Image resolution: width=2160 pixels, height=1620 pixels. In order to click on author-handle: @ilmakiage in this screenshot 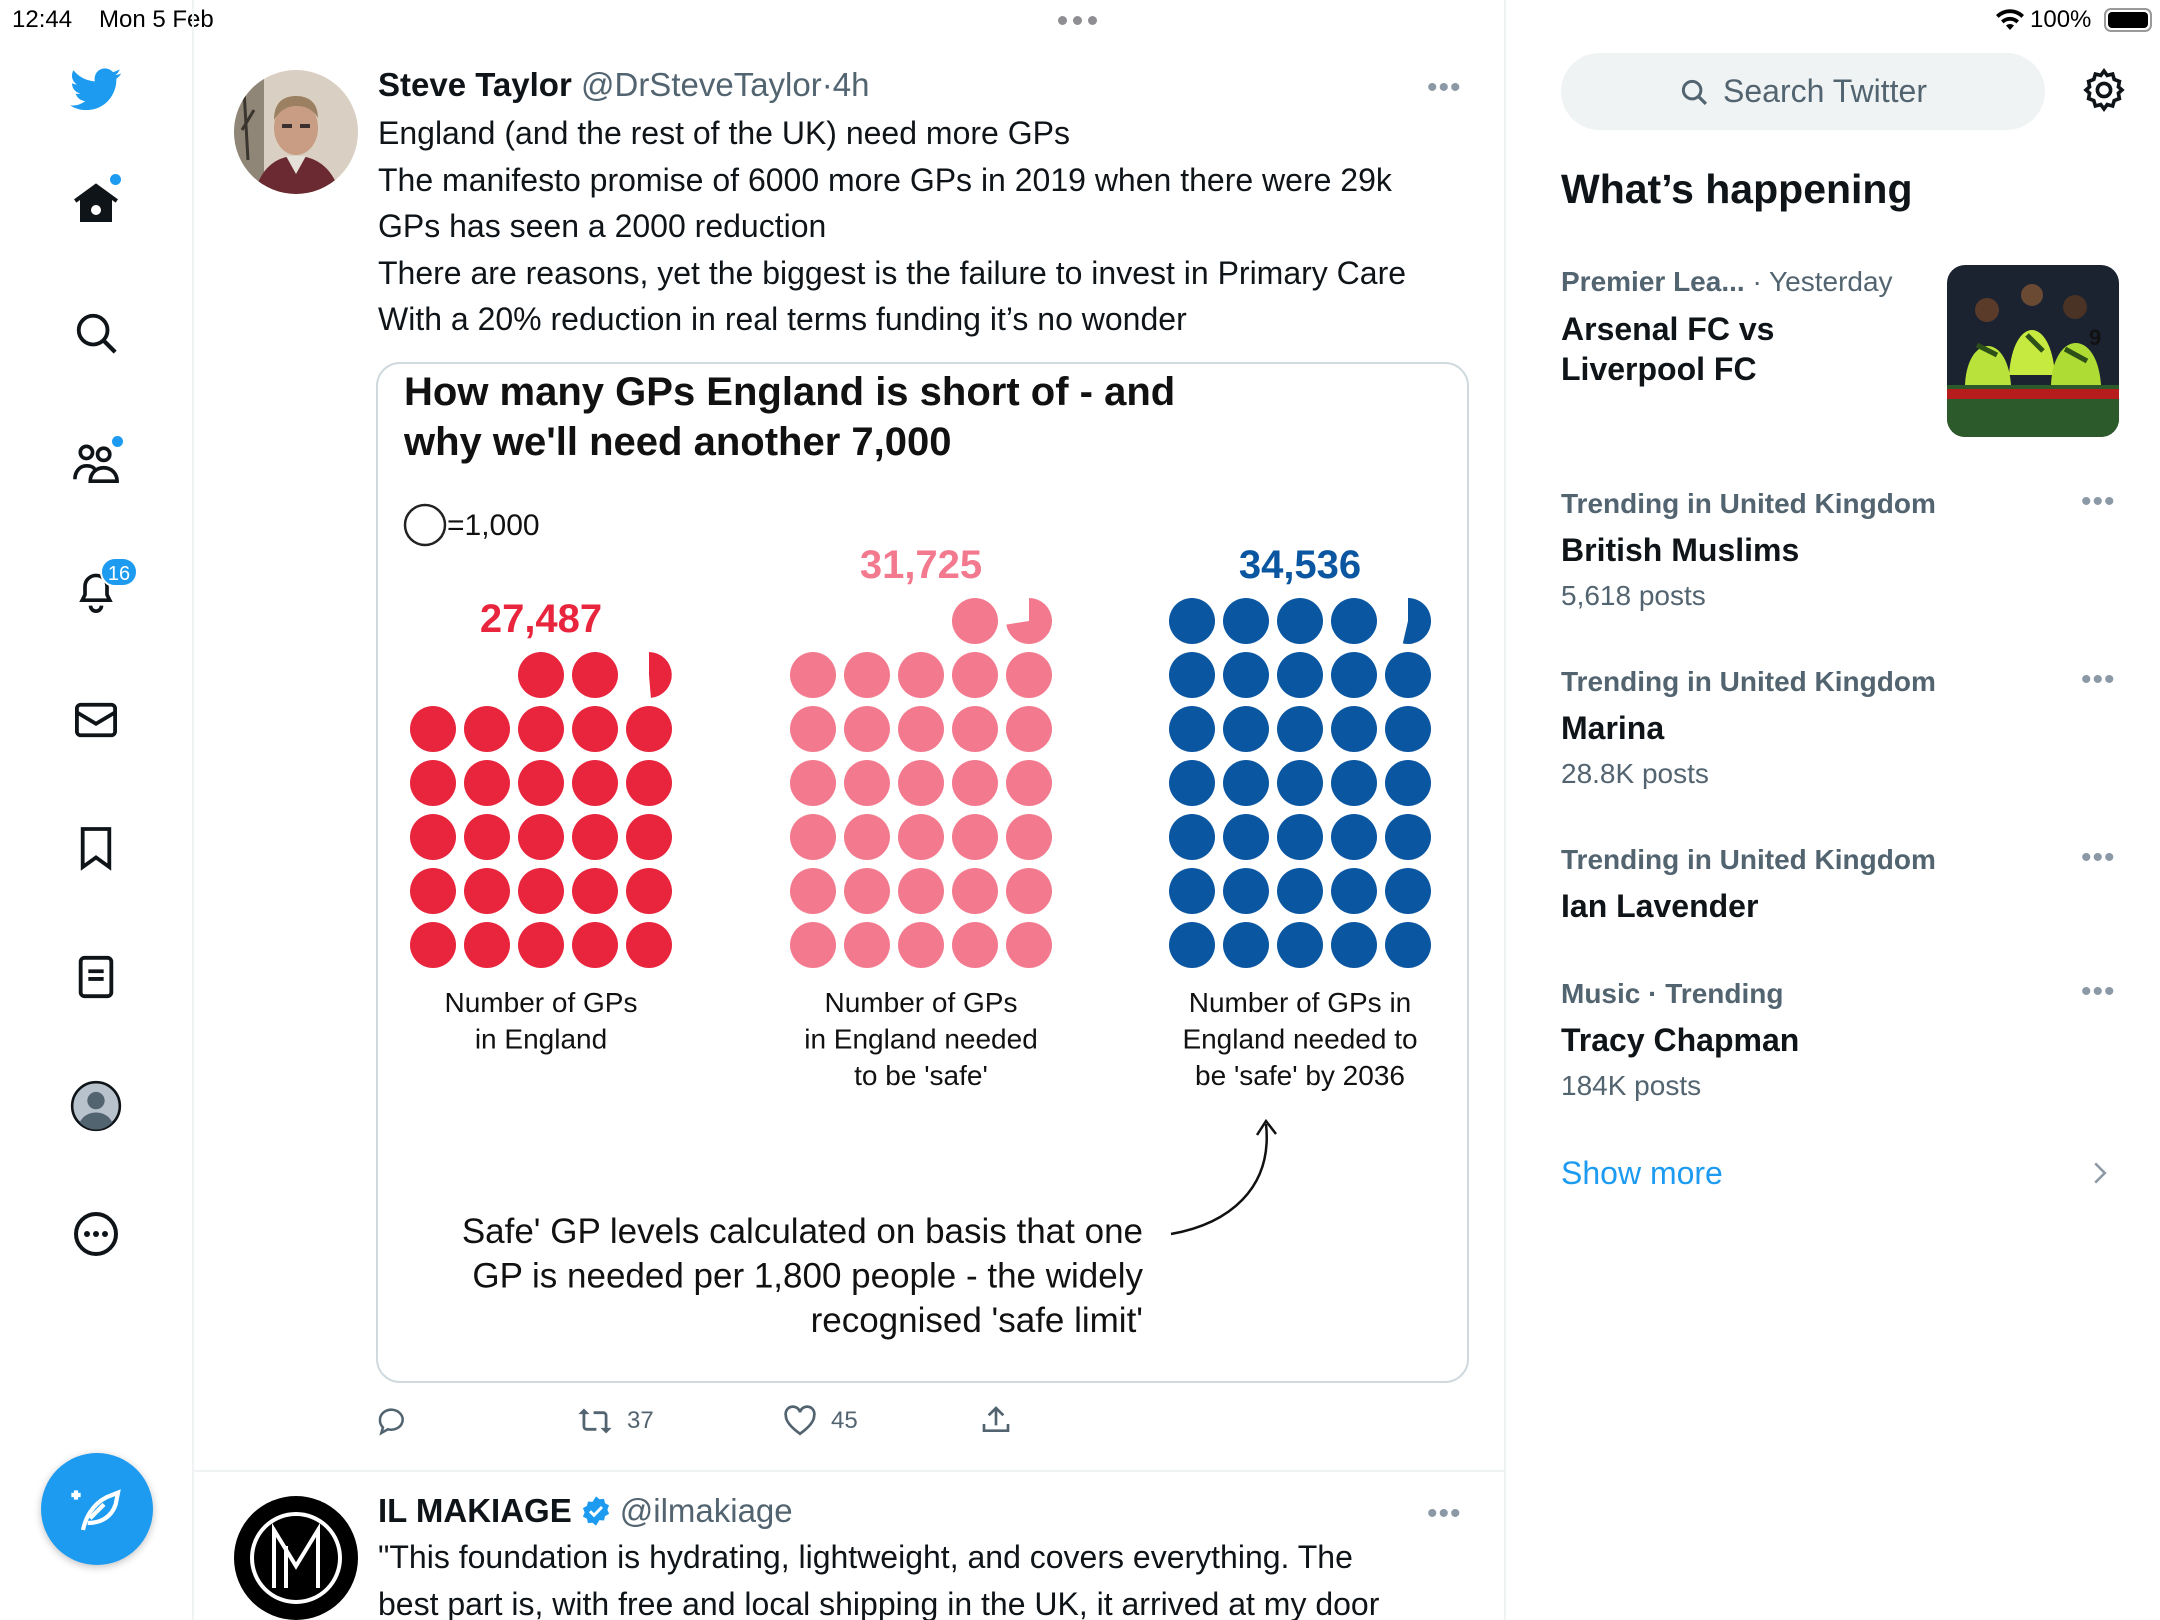, I will do `click(706, 1511)`.